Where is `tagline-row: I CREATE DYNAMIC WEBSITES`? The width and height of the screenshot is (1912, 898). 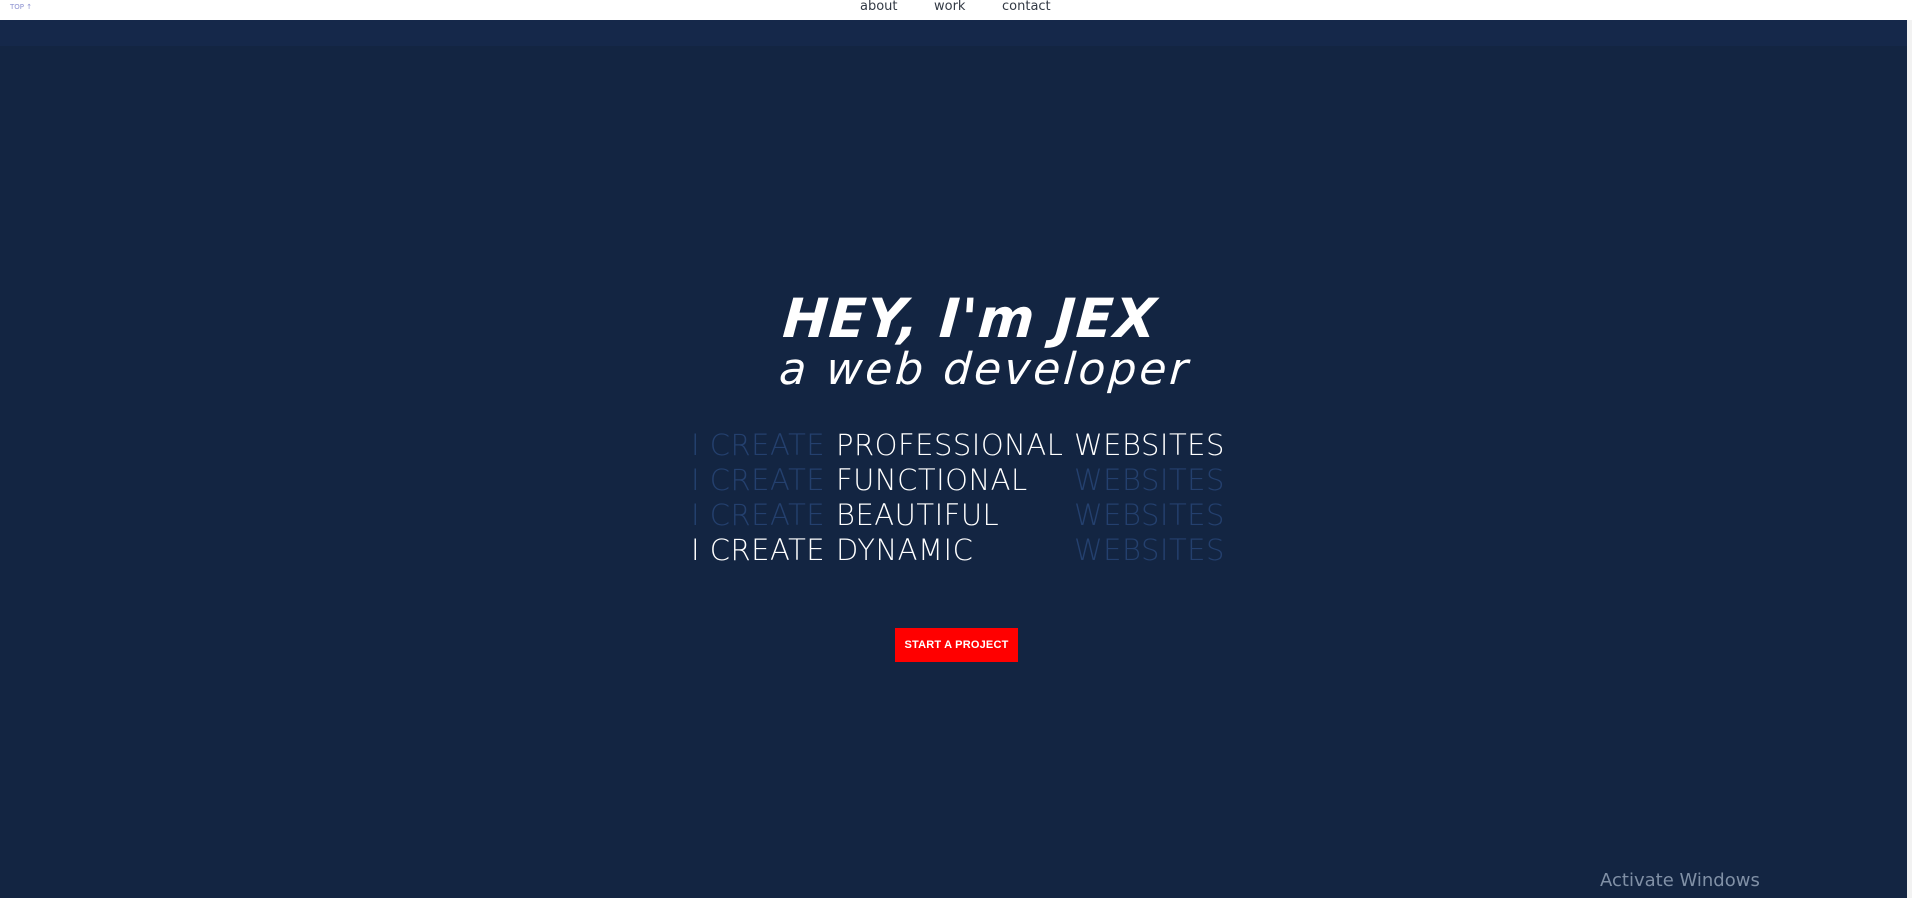
tagline-row: I CREATE DYNAMIC WEBSITES is located at coordinates (961, 550).